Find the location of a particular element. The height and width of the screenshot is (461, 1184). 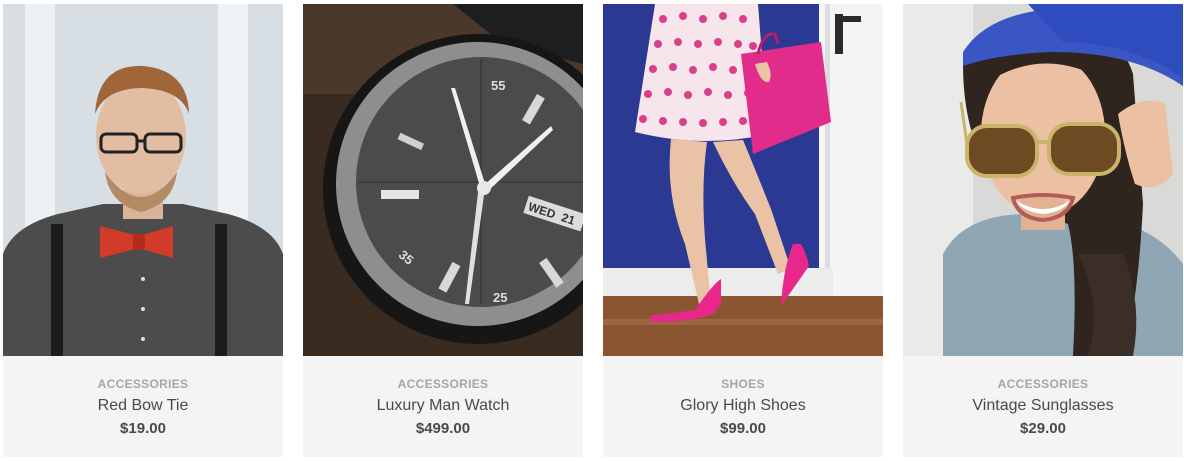

product-price: $29.00 is located at coordinates (1043, 428).